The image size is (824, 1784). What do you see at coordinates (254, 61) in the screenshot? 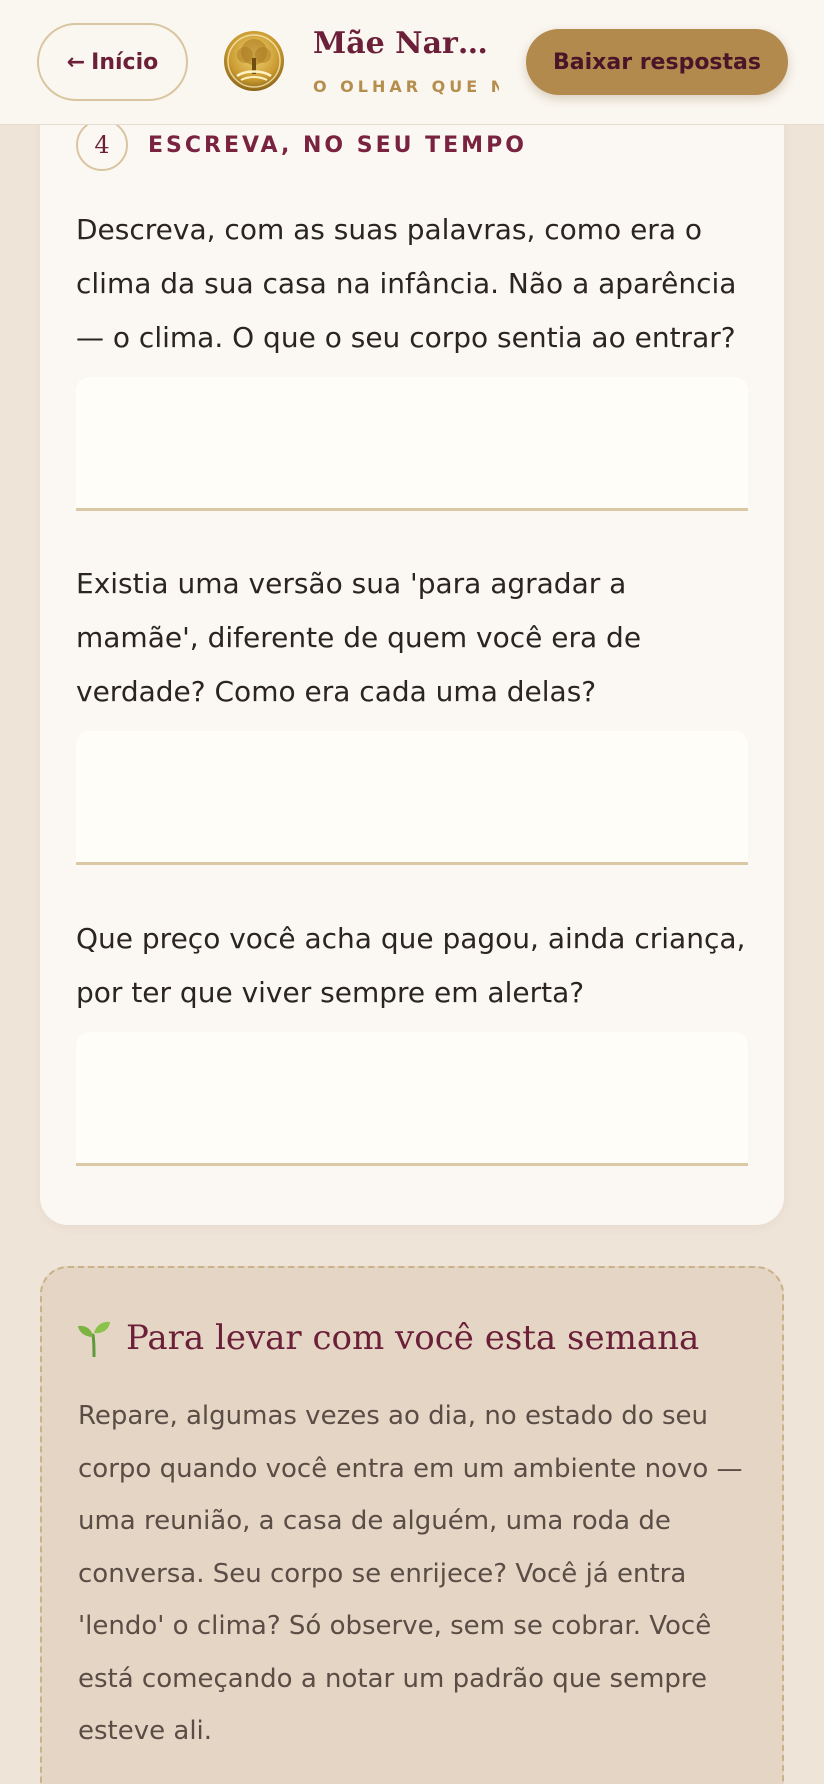
I see `golden-tree-icon` at bounding box center [254, 61].